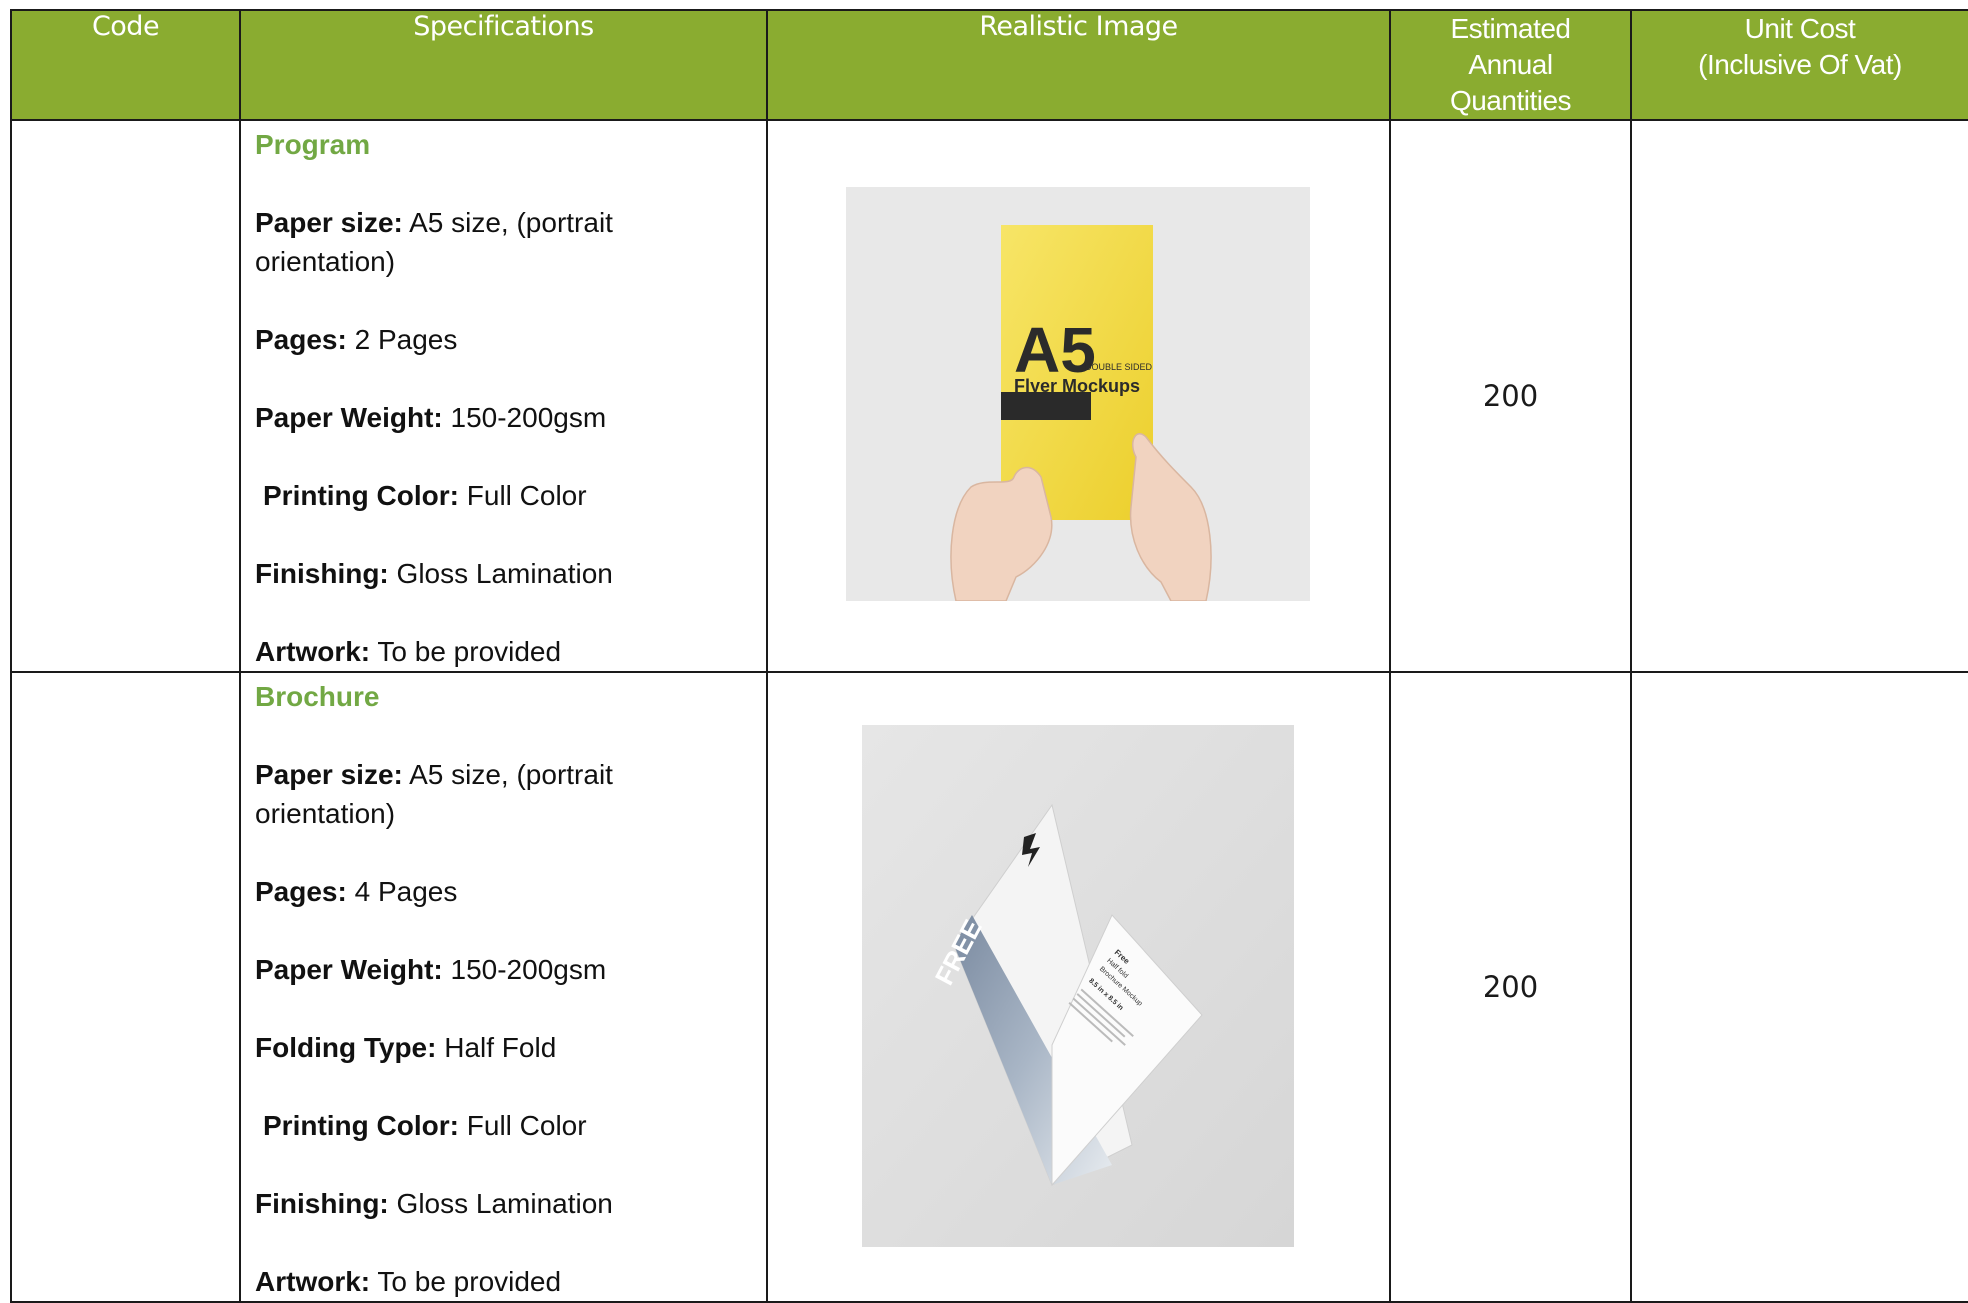 The width and height of the screenshot is (1968, 1303). I want to click on header-quantities-line-2: Annual, so click(1510, 64).